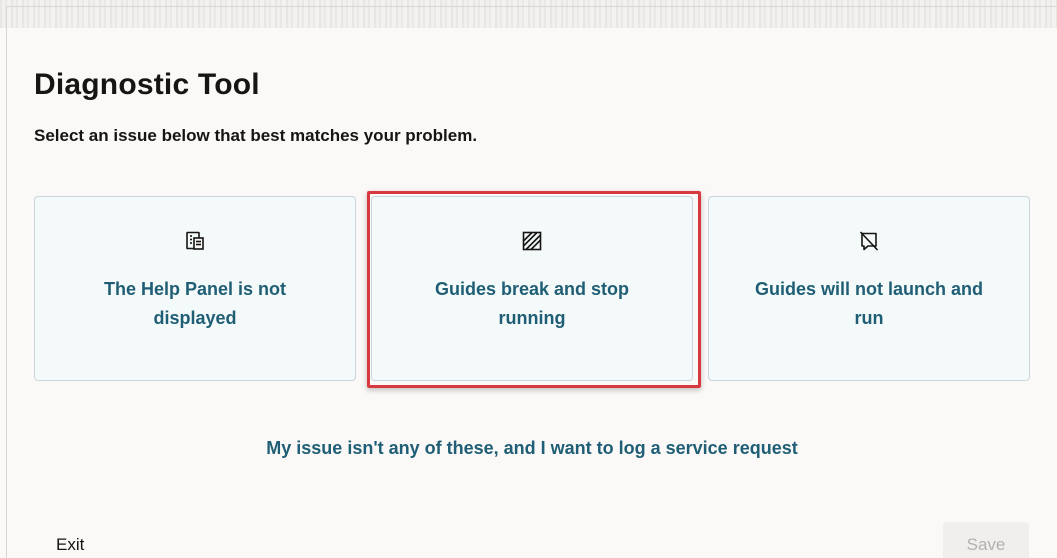 This screenshot has height=558, width=1057. What do you see at coordinates (195, 241) in the screenshot?
I see `help-panel-icon` at bounding box center [195, 241].